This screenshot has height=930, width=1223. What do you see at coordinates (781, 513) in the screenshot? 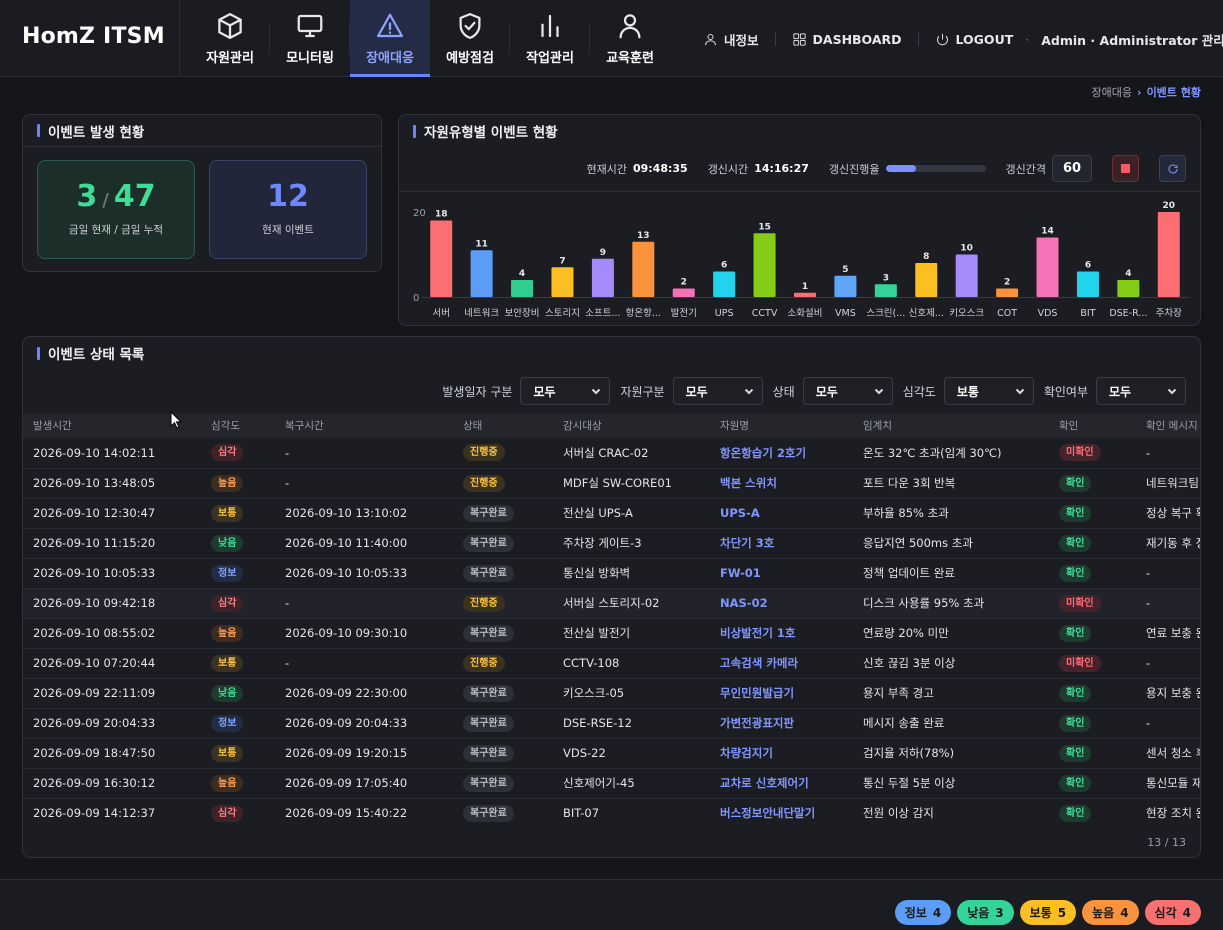
I see `resource-link: UPS-A` at bounding box center [781, 513].